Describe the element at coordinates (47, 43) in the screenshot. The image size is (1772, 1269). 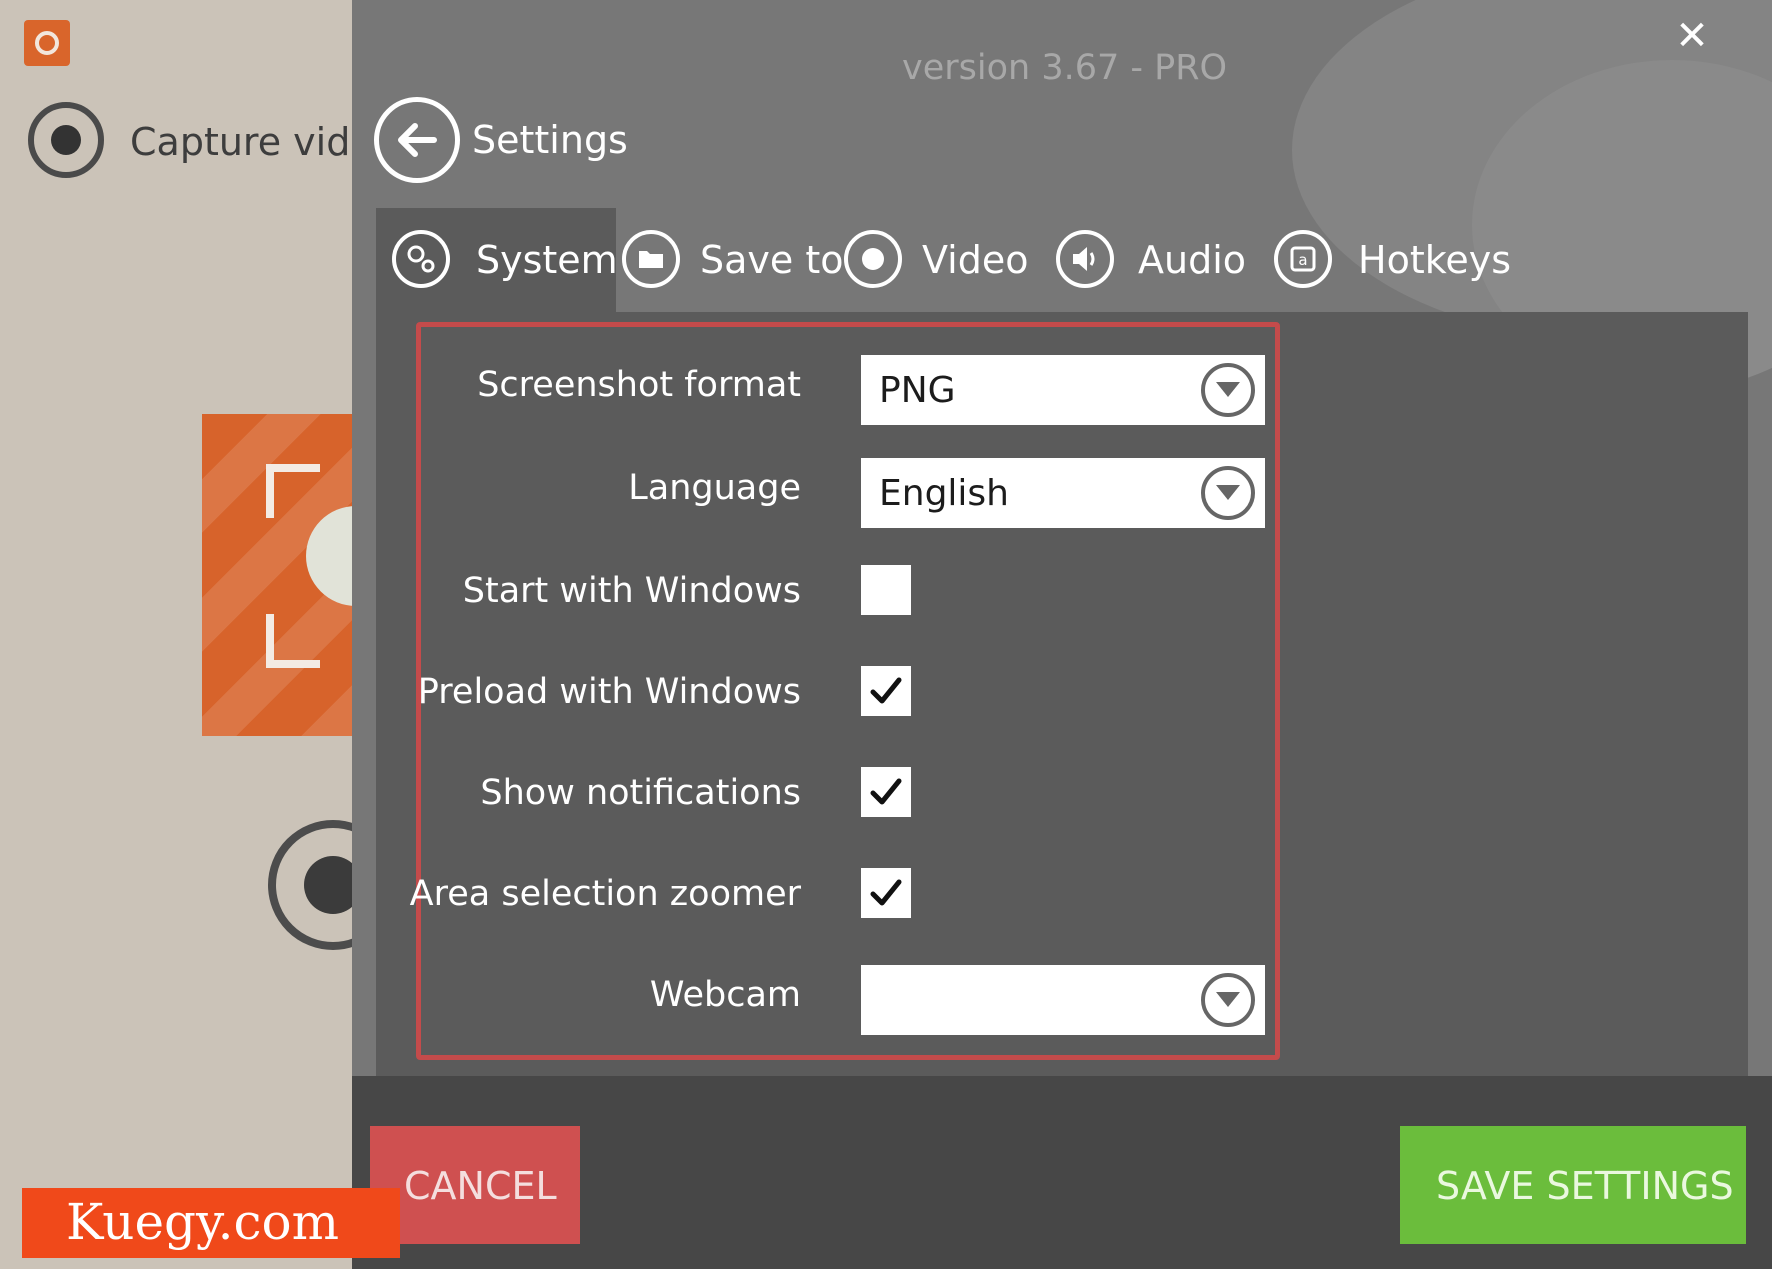
I see `app-logo-icon` at that location.